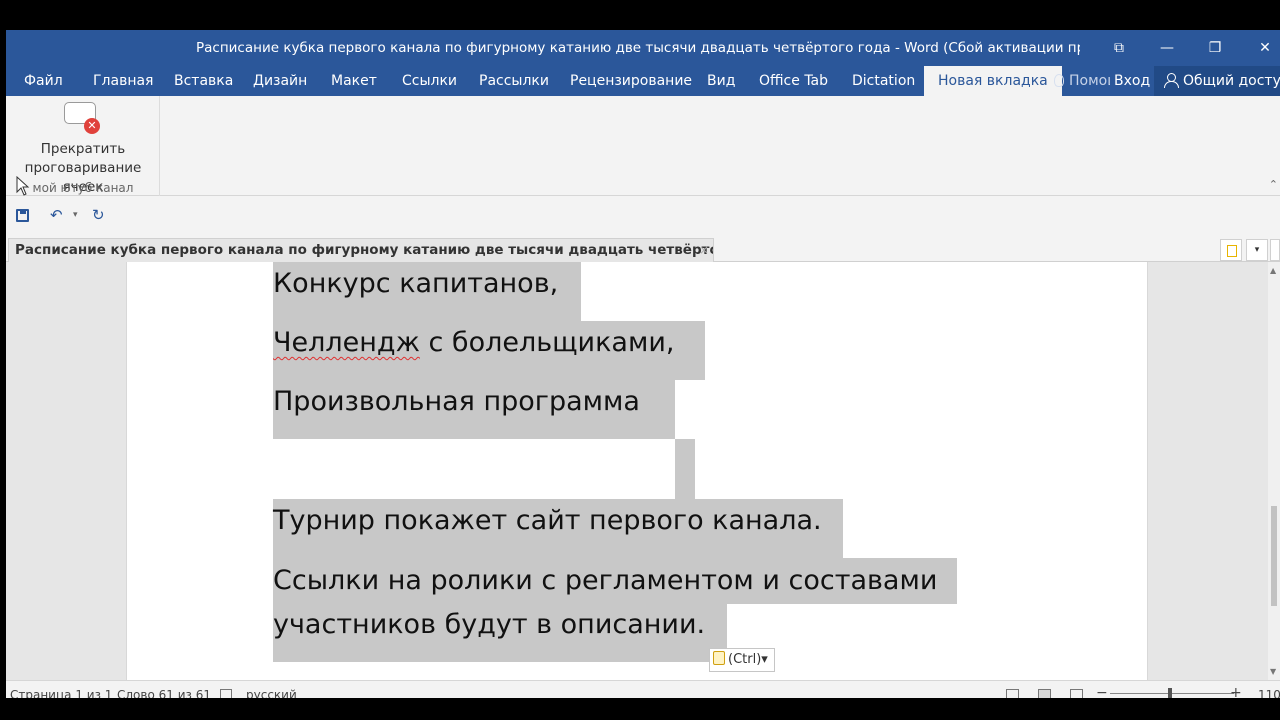 Image resolution: width=1280 pixels, height=720 pixels. What do you see at coordinates (1044, 693) in the screenshot?
I see `print-layout-icon` at bounding box center [1044, 693].